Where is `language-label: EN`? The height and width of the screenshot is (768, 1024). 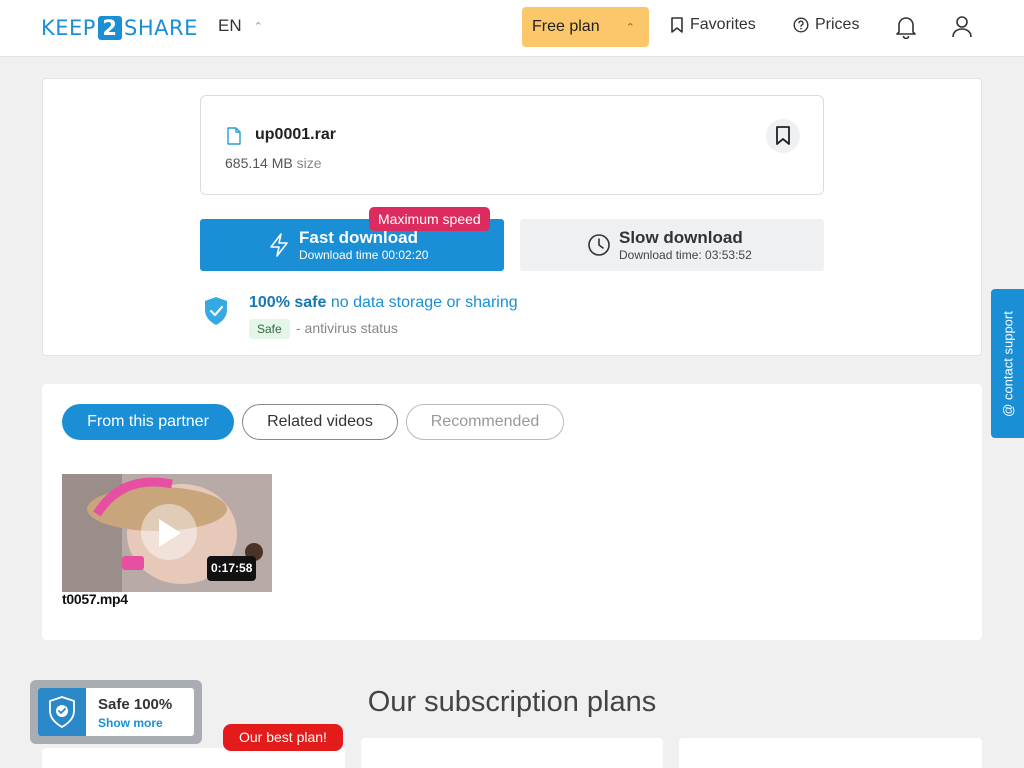 language-label: EN is located at coordinates (230, 25).